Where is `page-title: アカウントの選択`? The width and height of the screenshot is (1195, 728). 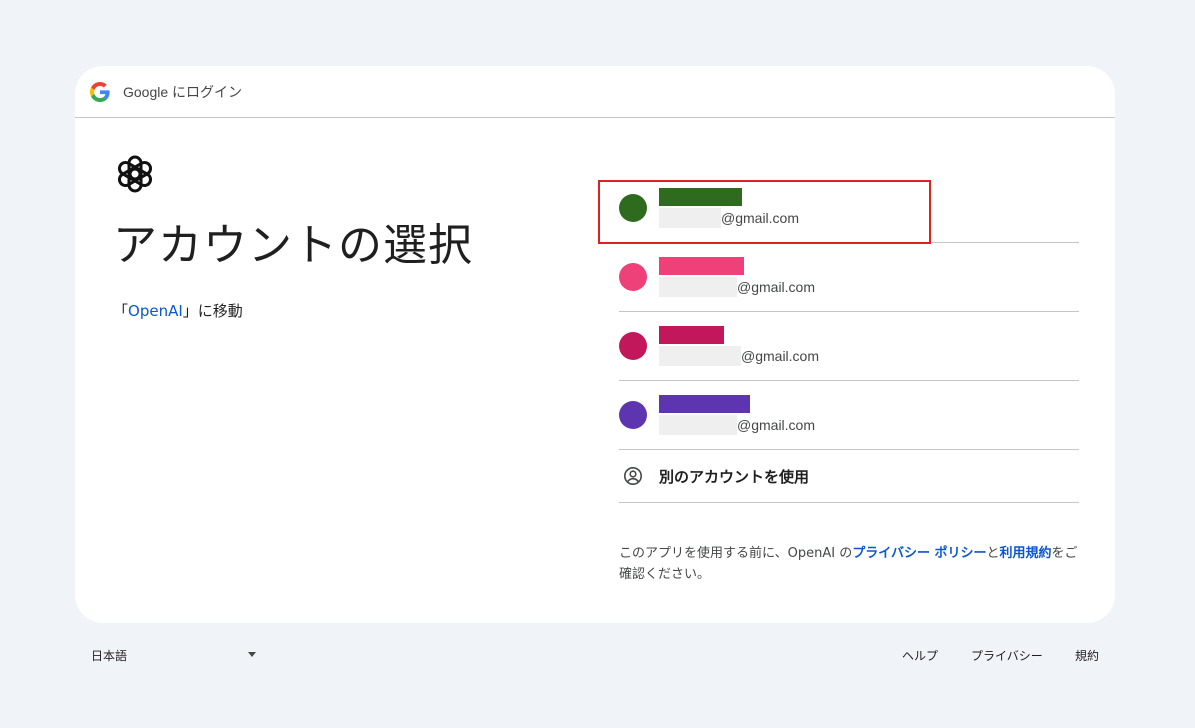 page-title: アカウントの選択 is located at coordinates (293, 245).